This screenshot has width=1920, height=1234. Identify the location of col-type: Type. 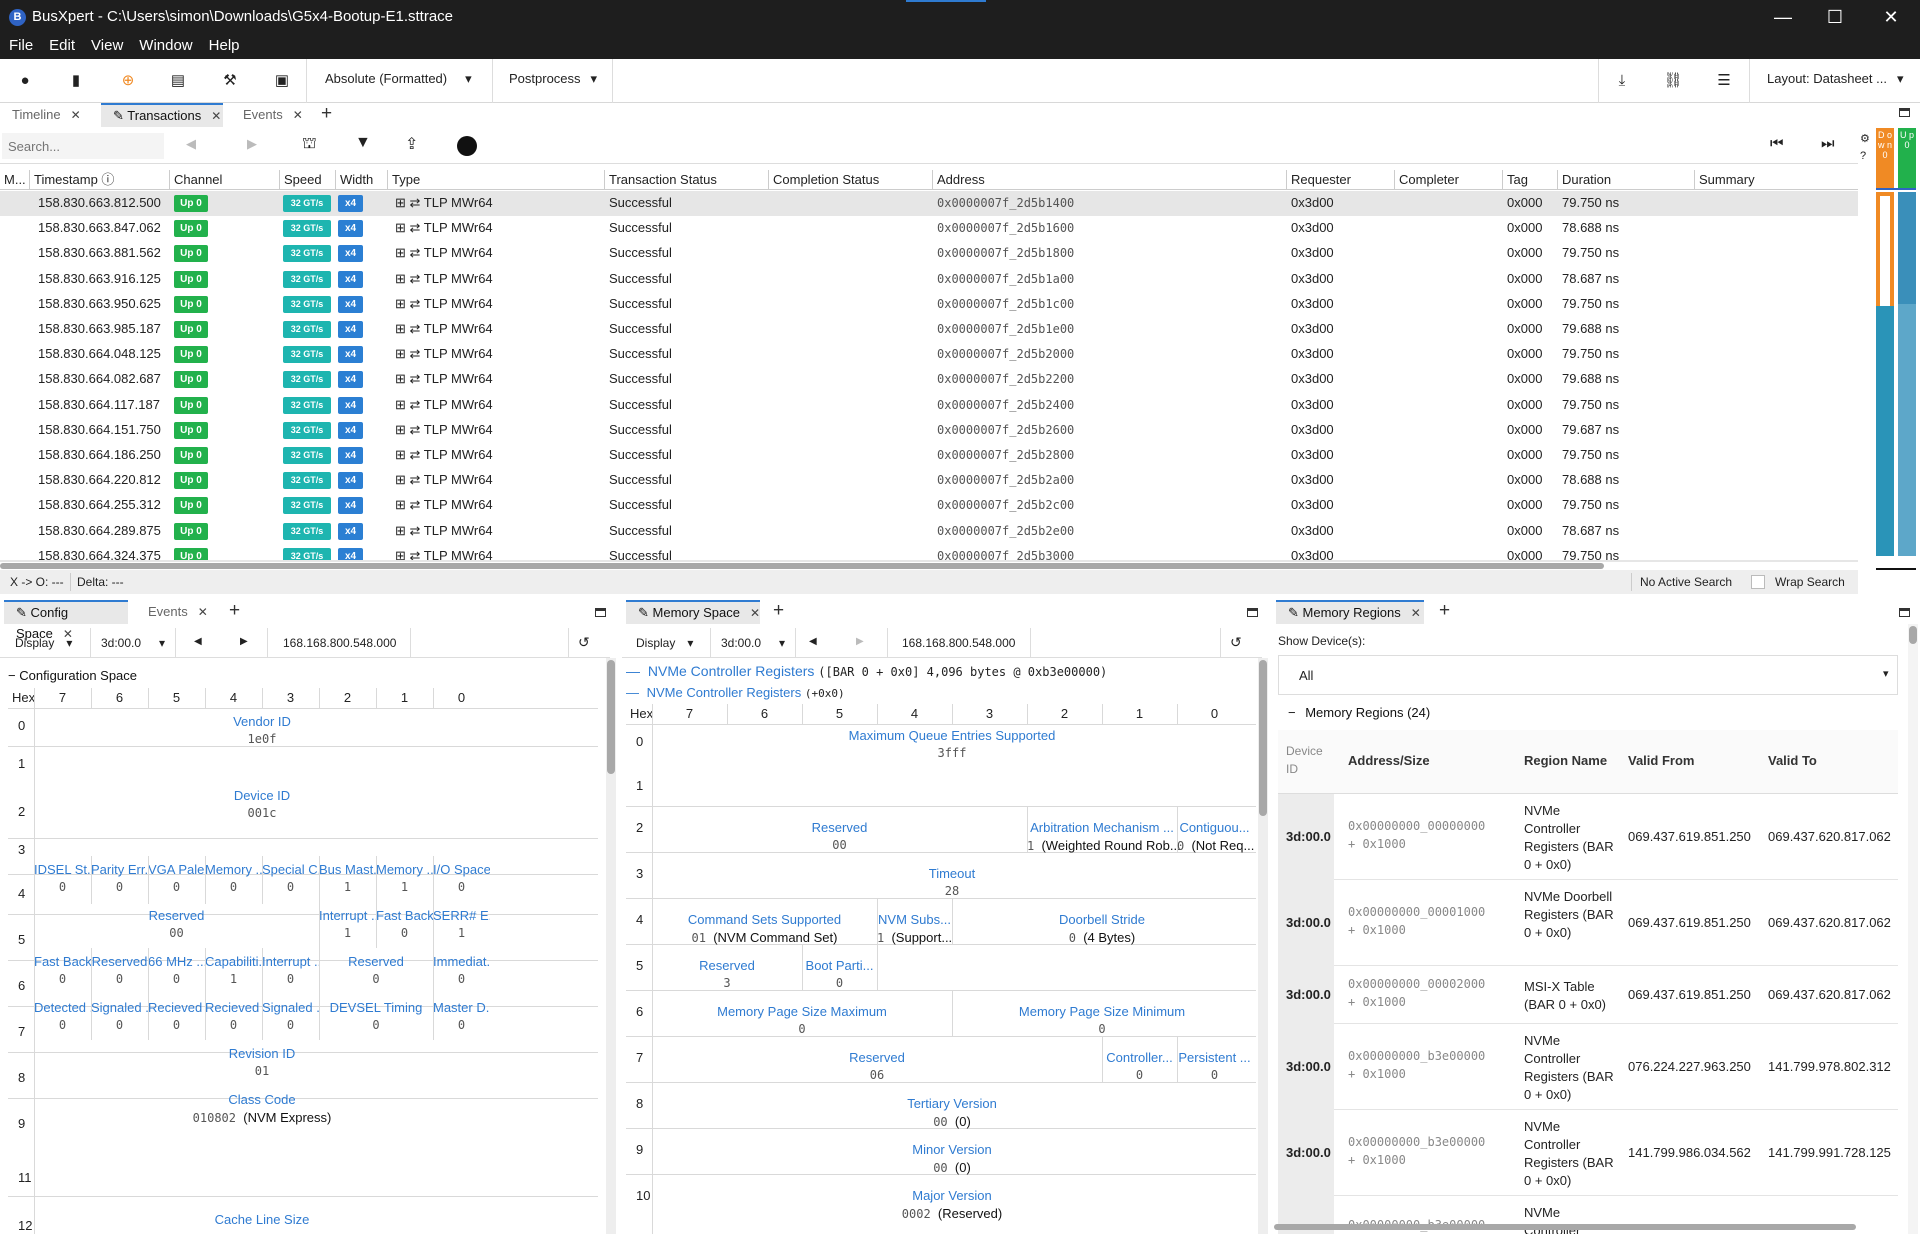
(496, 180).